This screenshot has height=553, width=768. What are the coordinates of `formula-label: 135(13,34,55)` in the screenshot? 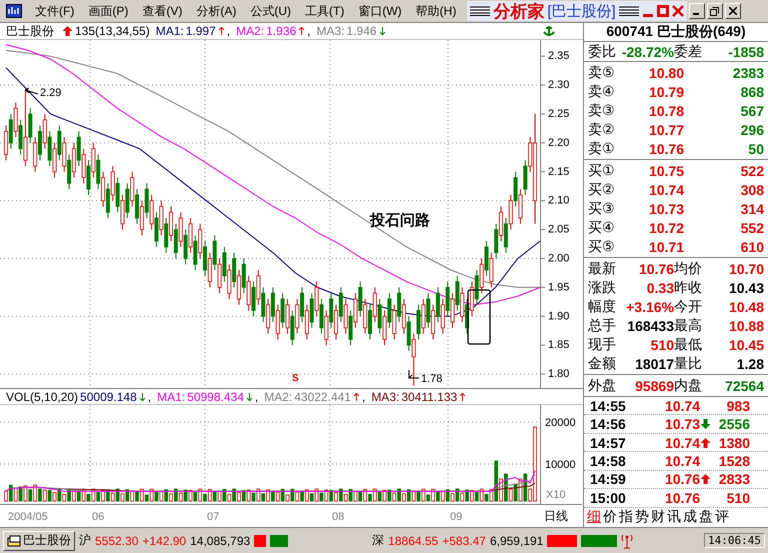 It's located at (112, 31).